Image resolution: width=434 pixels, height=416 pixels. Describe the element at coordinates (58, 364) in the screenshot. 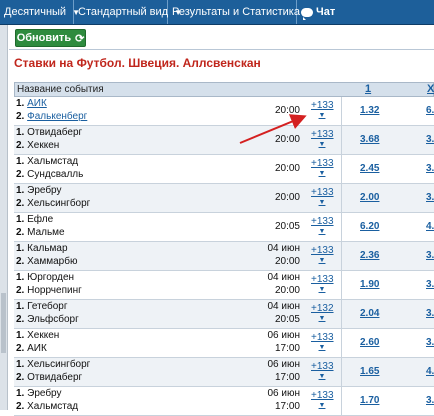

I see `home-team: Хельсингборг` at that location.